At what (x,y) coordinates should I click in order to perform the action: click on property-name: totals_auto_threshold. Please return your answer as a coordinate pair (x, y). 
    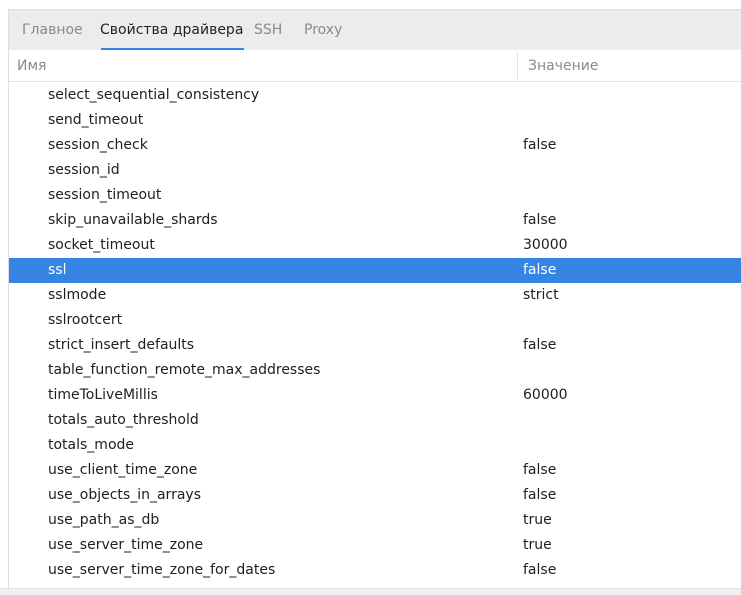
    Looking at the image, I should click on (123, 420).